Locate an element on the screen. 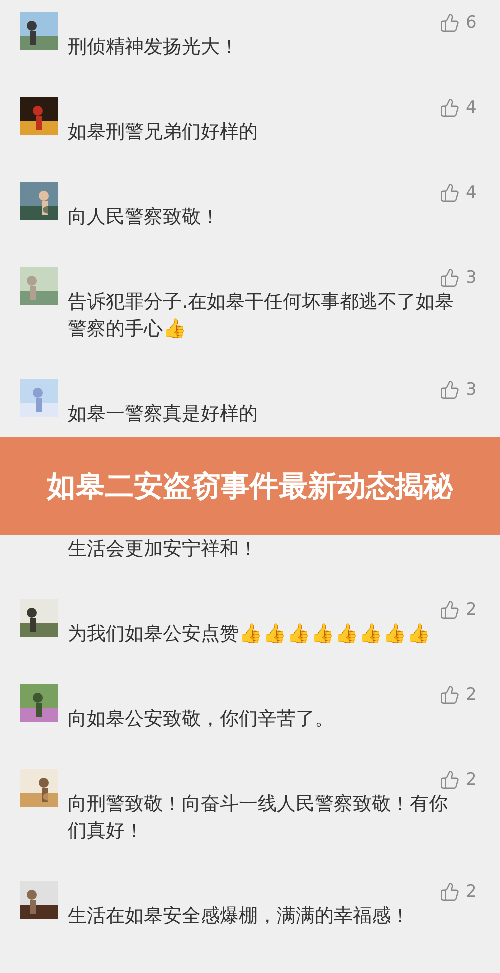  comment-text: 向人民警察致敬！ is located at coordinates (144, 217).